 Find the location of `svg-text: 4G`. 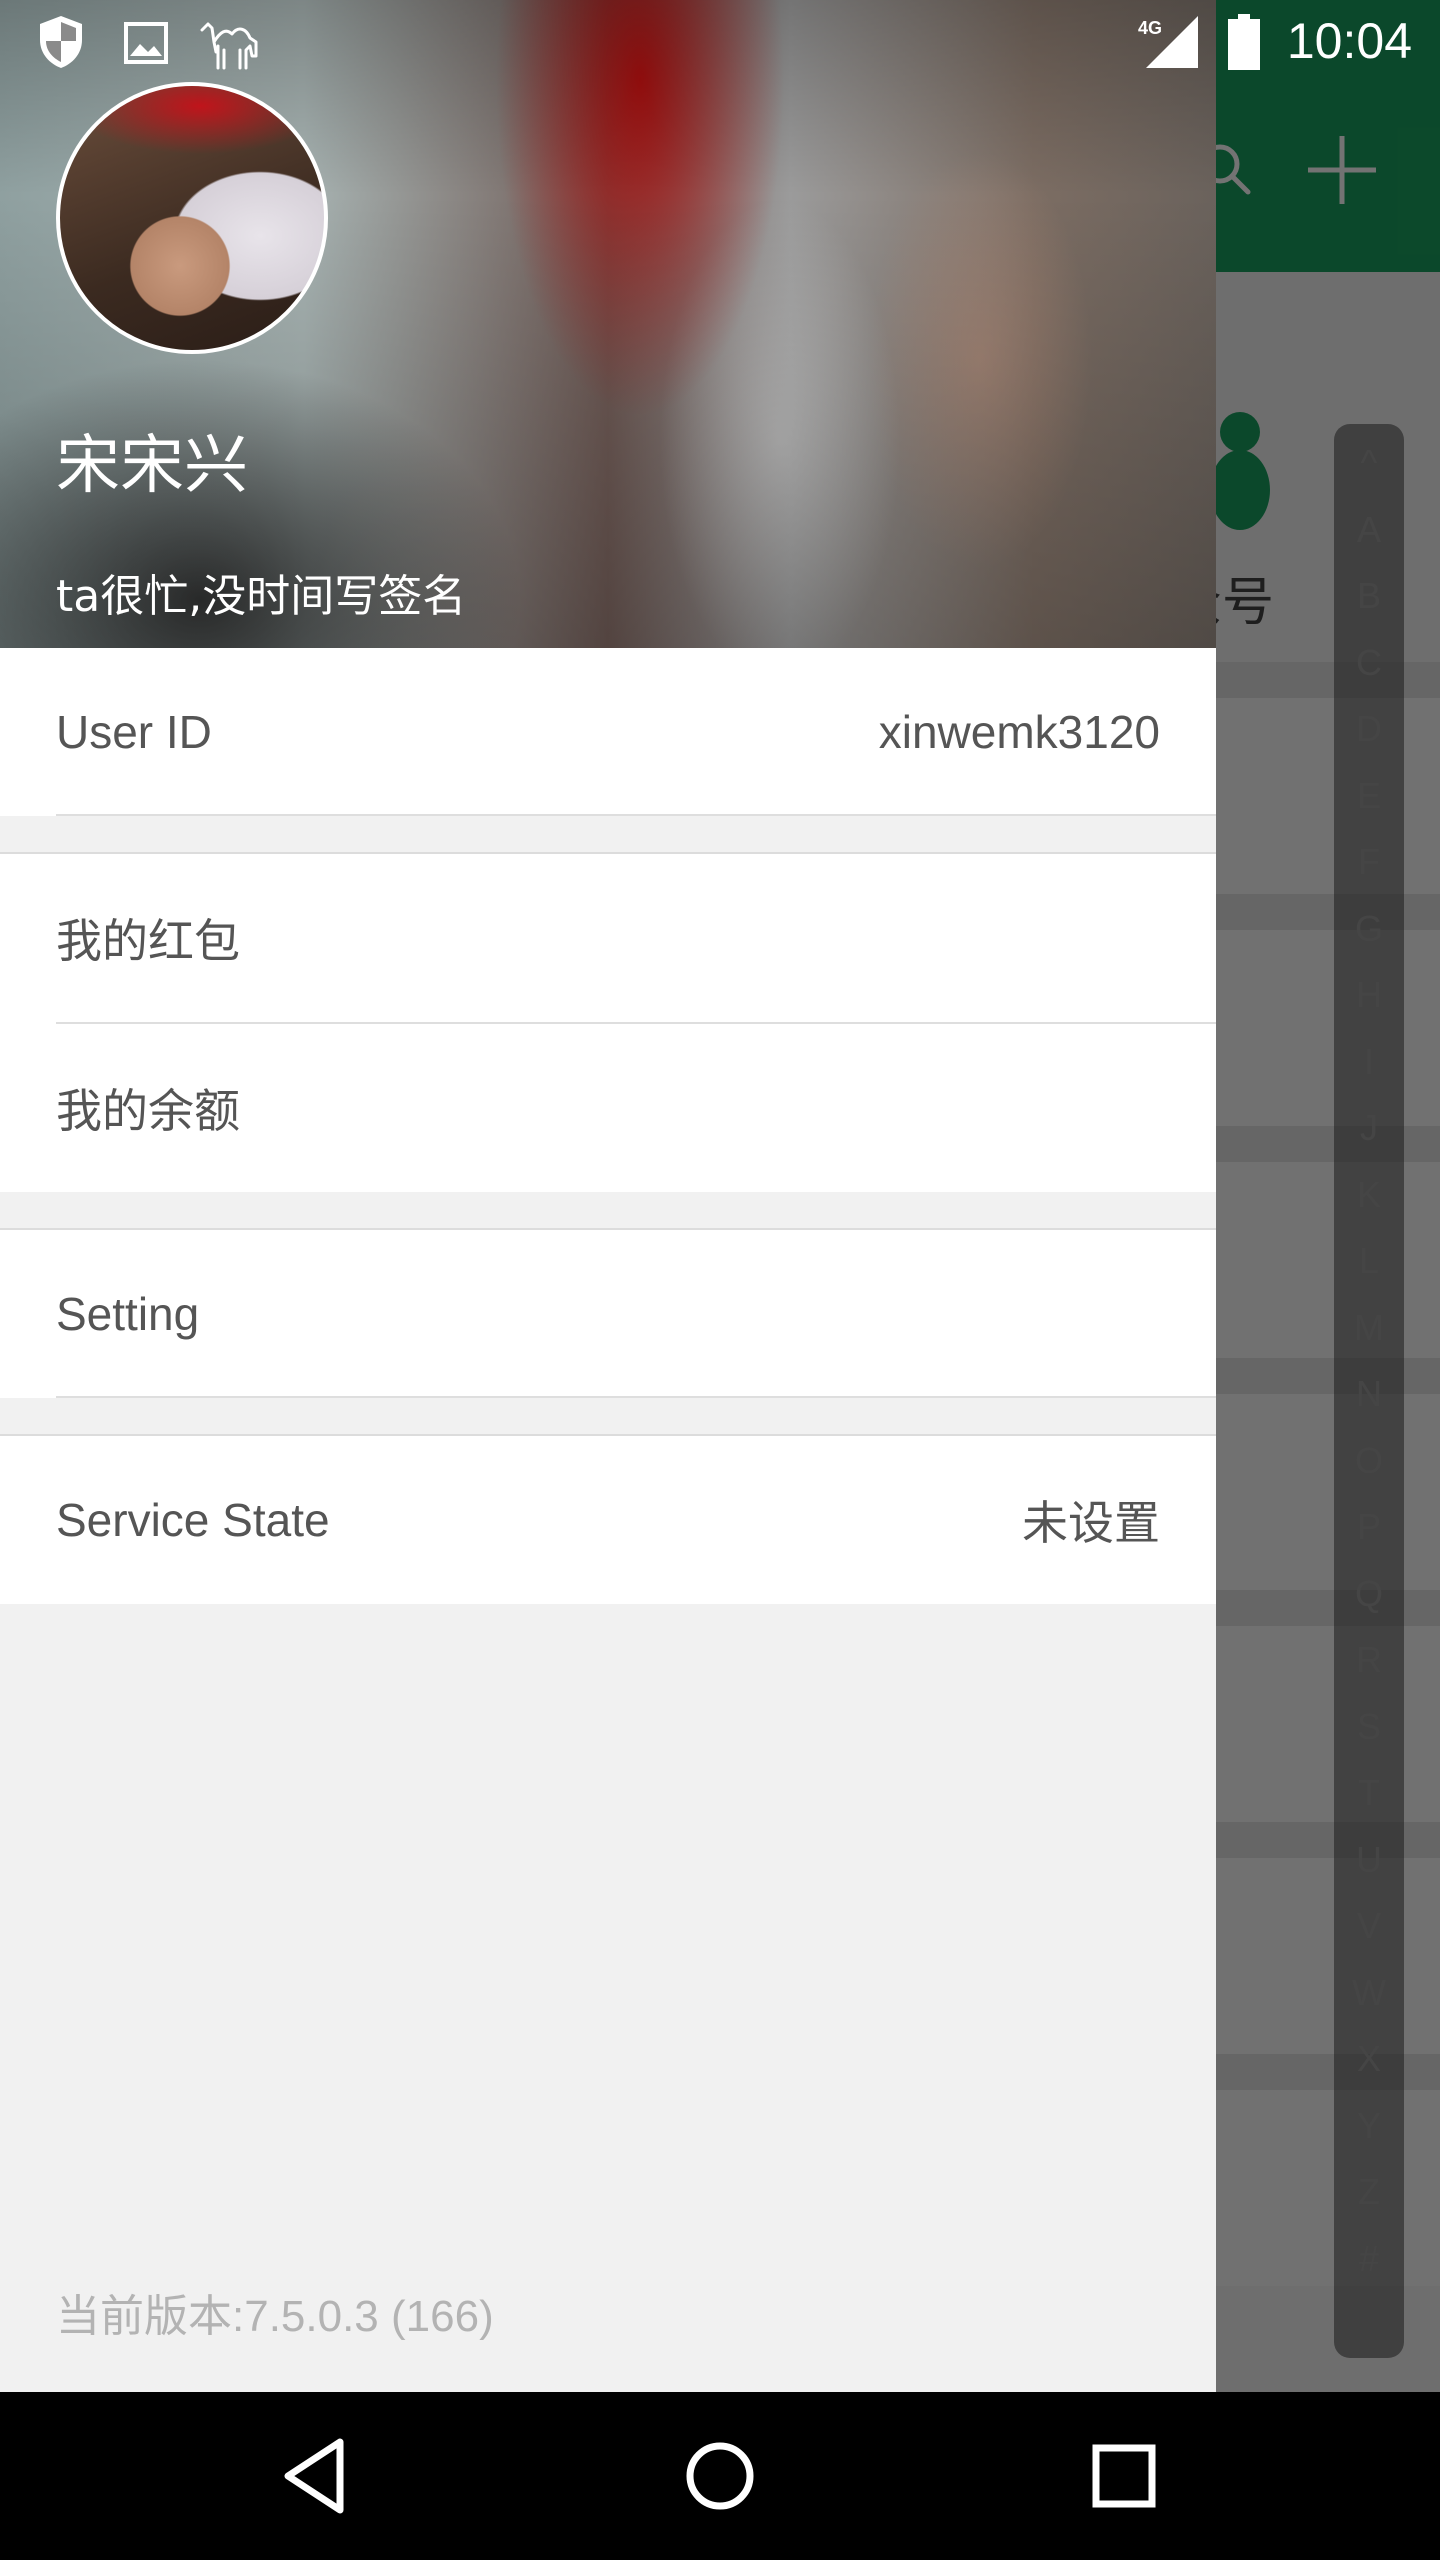

svg-text: 4G is located at coordinates (1150, 28).